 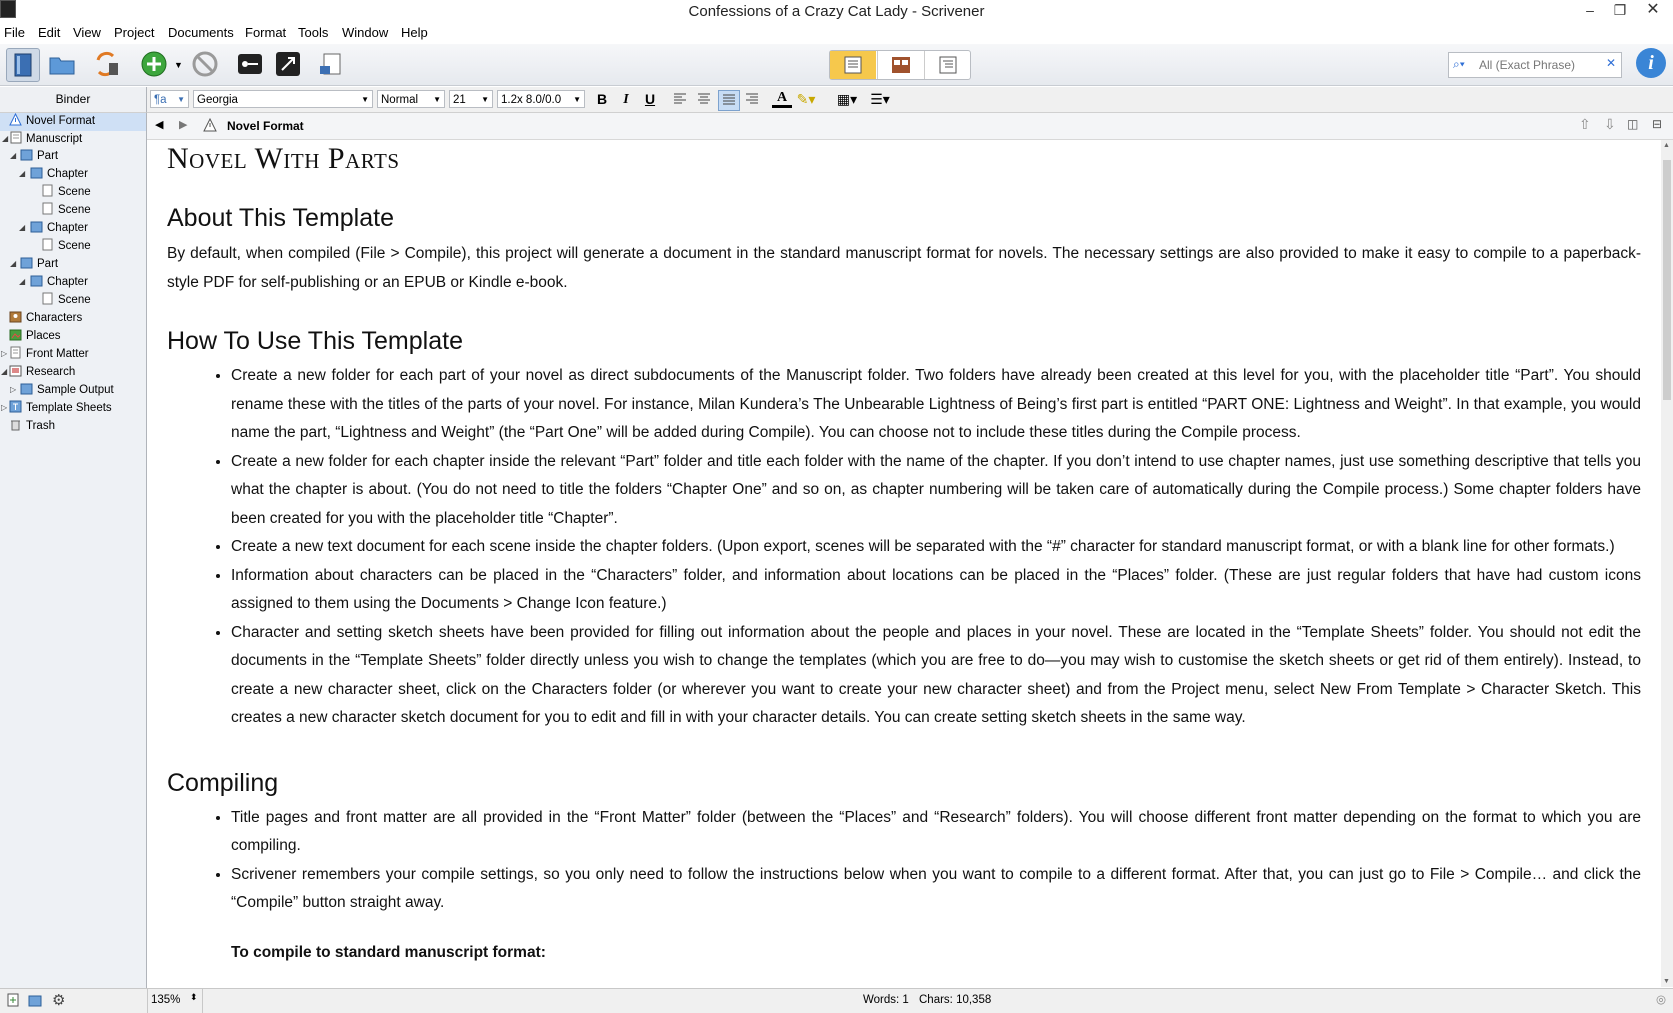 I want to click on fullscreen-button, so click(x=288, y=64).